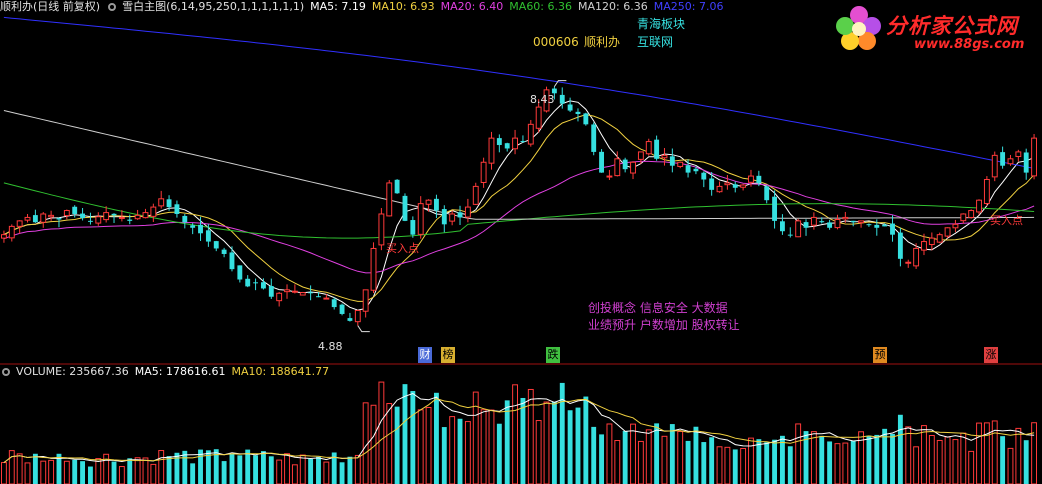 The image size is (1042, 484). Describe the element at coordinates (403, 6) in the screenshot. I see `ma10-value: MA10: 6.93` at that location.